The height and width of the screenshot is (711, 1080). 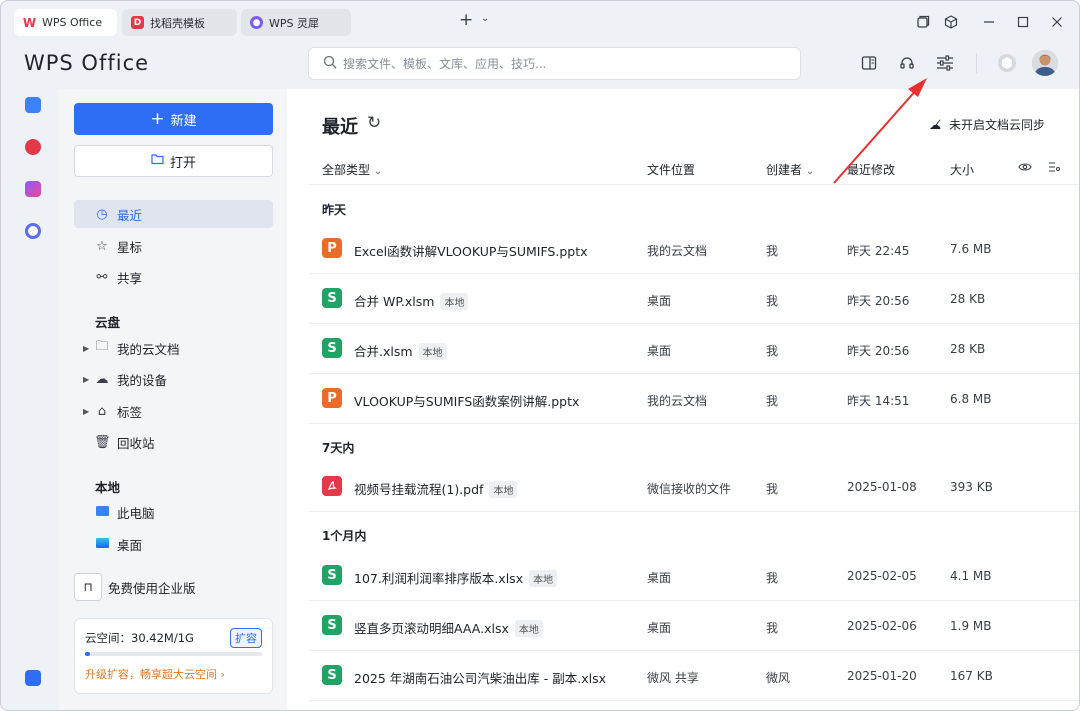 I want to click on new-button: + 新建, so click(x=173, y=119).